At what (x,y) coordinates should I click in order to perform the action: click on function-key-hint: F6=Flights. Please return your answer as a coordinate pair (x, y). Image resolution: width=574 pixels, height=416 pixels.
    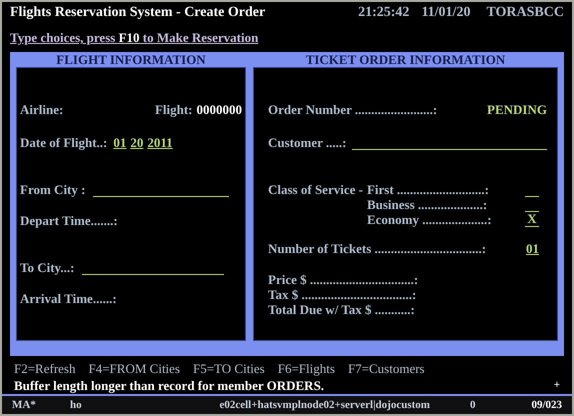
    Looking at the image, I should click on (306, 369).